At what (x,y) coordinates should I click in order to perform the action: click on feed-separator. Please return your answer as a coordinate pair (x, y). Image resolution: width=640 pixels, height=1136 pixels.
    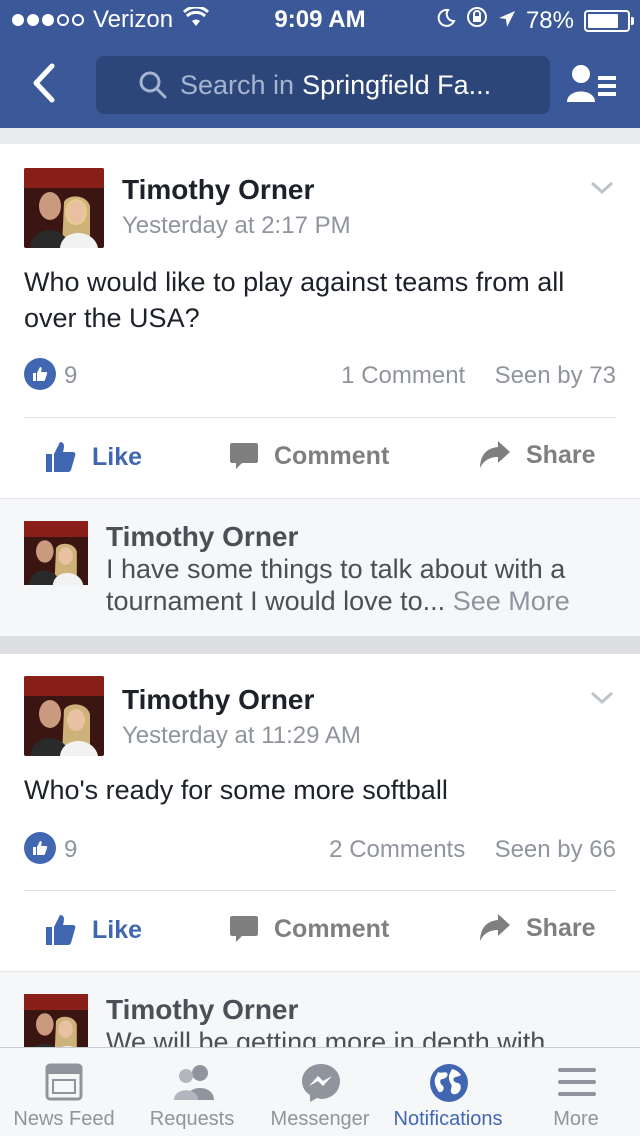
    Looking at the image, I should click on (320, 645).